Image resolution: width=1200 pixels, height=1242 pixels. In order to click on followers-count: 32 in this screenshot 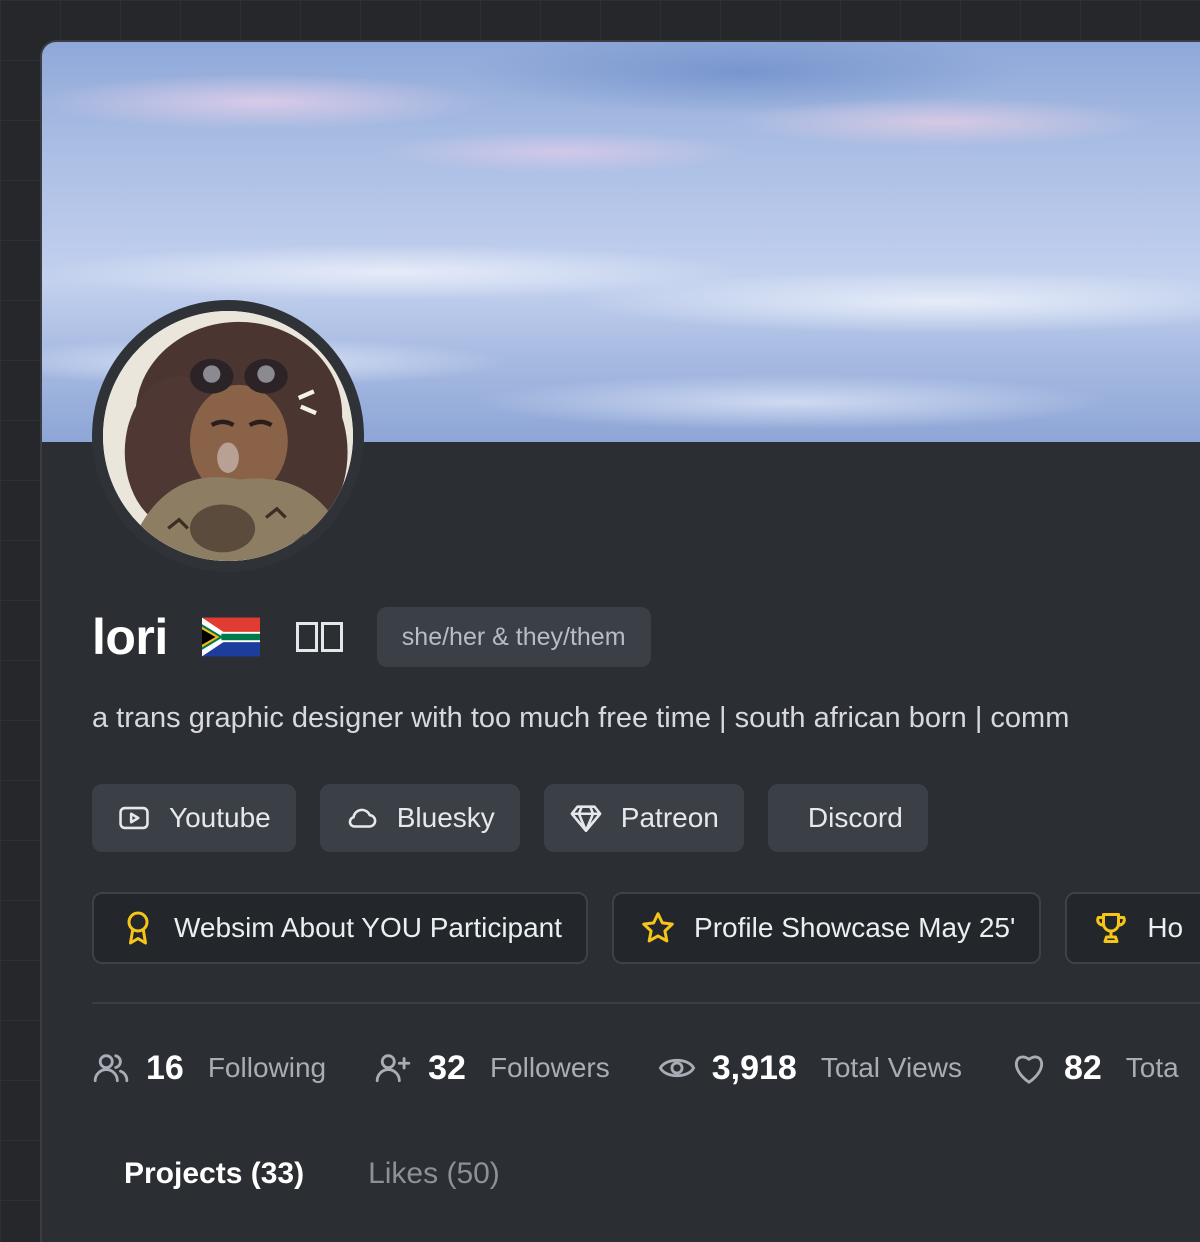, I will do `click(447, 1067)`.